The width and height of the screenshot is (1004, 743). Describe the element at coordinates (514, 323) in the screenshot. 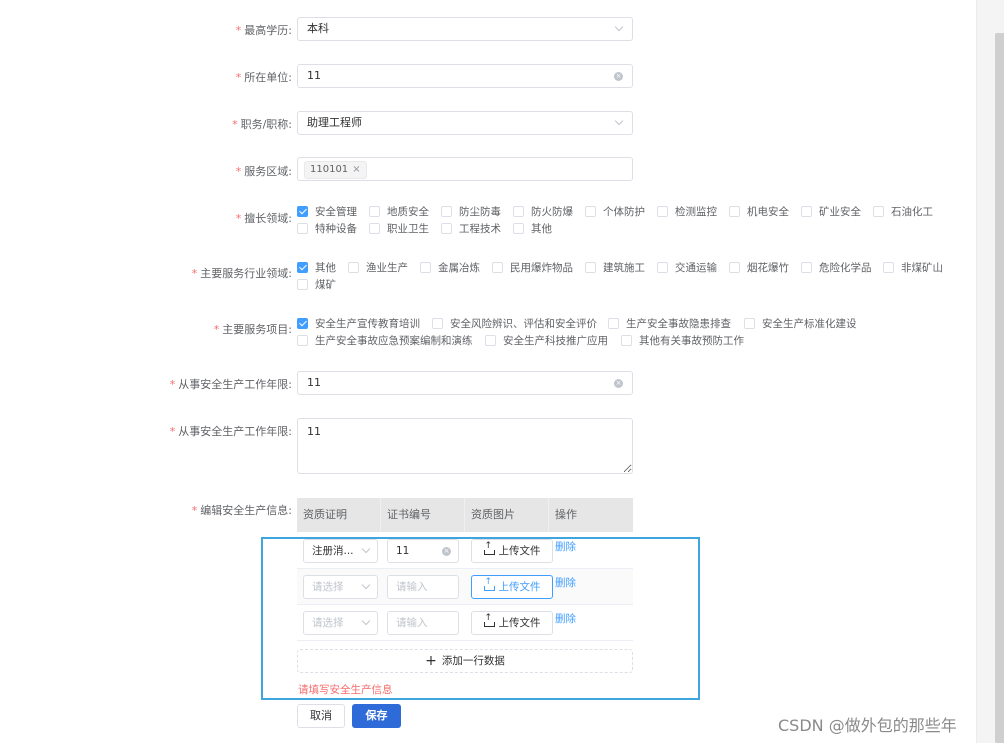

I see `checkbox-option: 安全风险辨识、评估和安全评价` at that location.